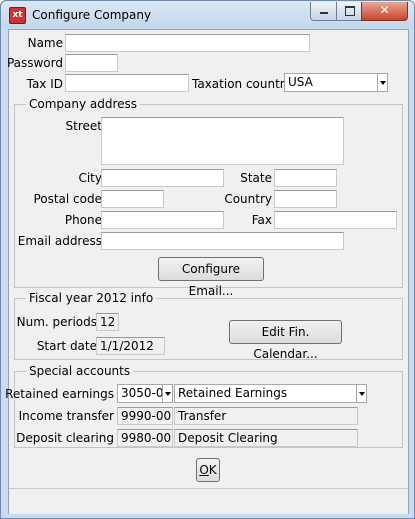  Describe the element at coordinates (162, 178) in the screenshot. I see `city-field` at that location.